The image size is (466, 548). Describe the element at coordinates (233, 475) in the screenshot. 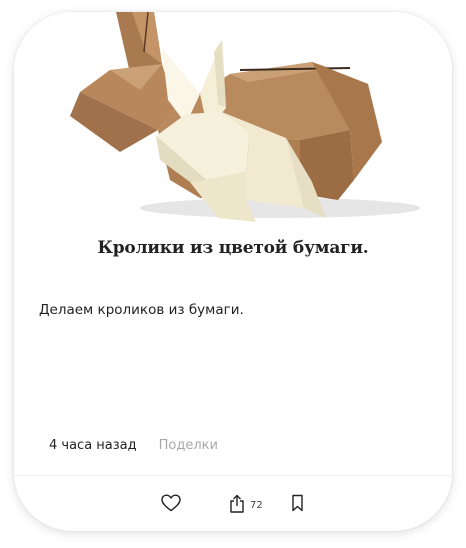

I see `divider` at that location.